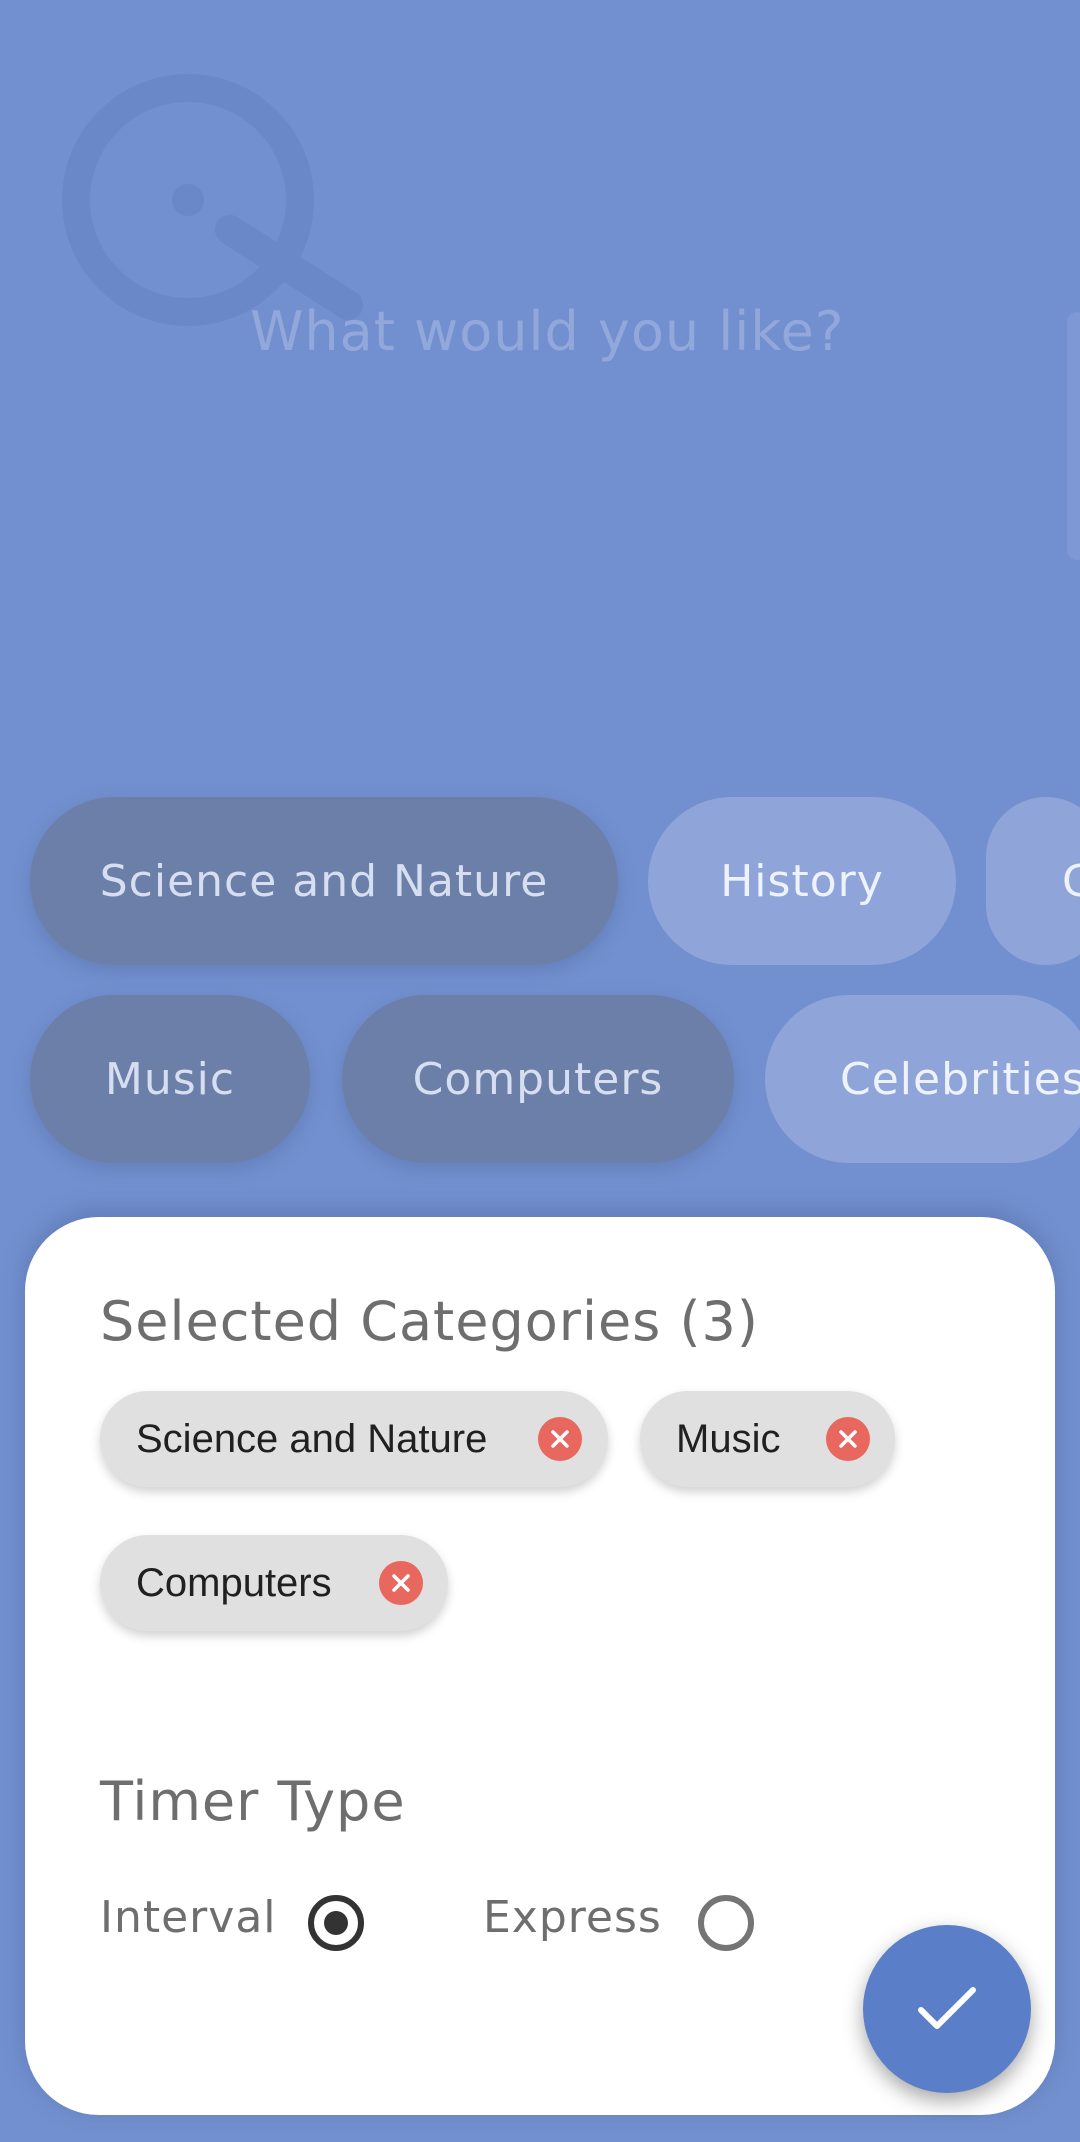  Describe the element at coordinates (170, 1079) in the screenshot. I see `category-chip-music: Music` at that location.